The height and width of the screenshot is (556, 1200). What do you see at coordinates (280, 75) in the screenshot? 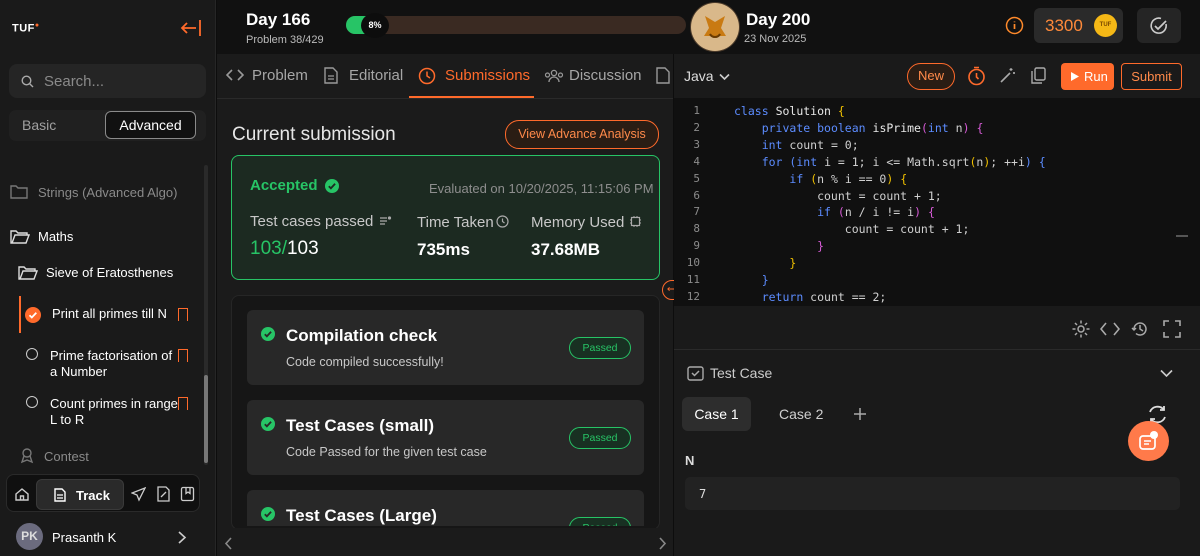
I see `tab-problem: Problem` at bounding box center [280, 75].